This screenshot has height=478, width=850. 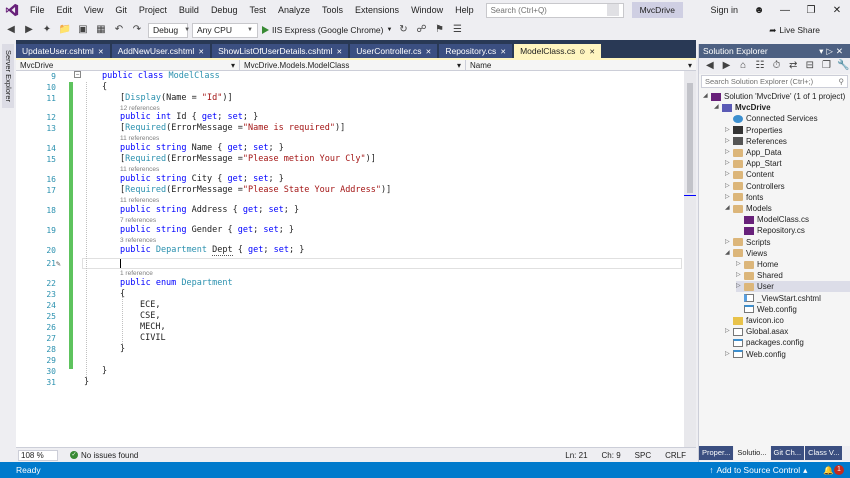 What do you see at coordinates (793, 309) in the screenshot?
I see `tree-item: Web.config` at bounding box center [793, 309].